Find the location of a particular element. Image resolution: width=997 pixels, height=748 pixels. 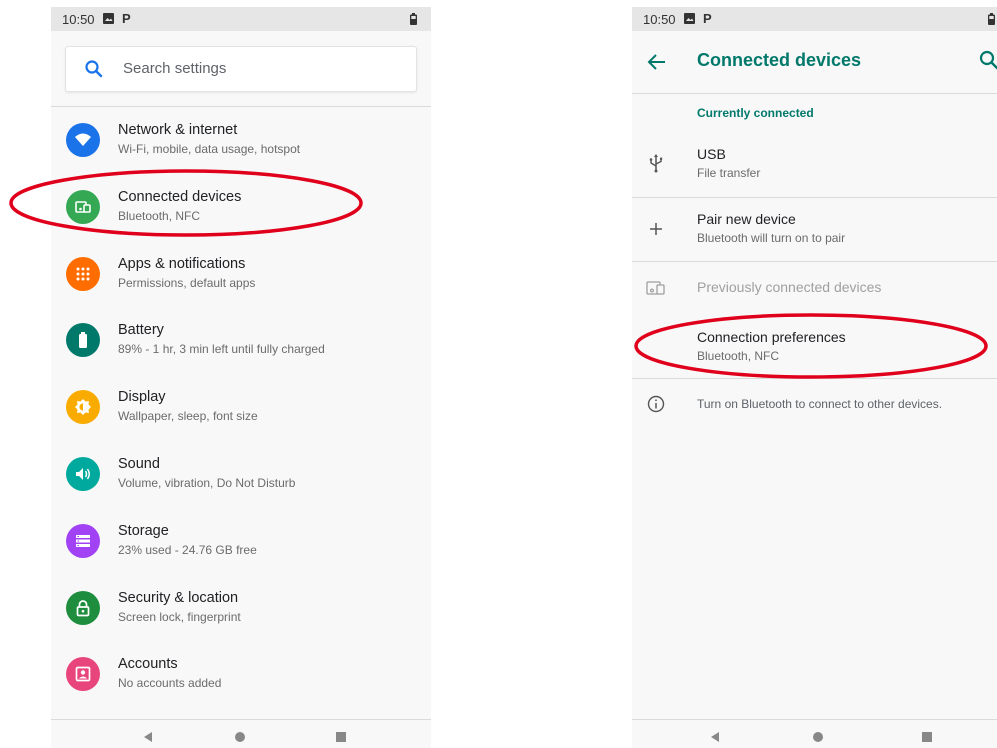

settings-item-subtitle: Bluetooth, NFC is located at coordinates (159, 215).